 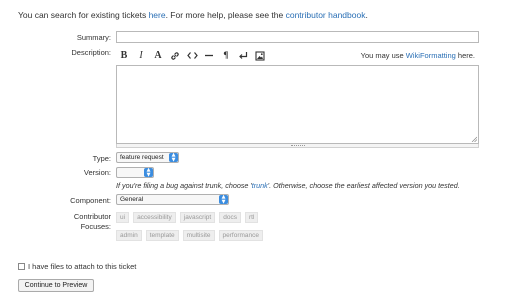 I want to click on resize-grip-icon, so click(x=474, y=139).